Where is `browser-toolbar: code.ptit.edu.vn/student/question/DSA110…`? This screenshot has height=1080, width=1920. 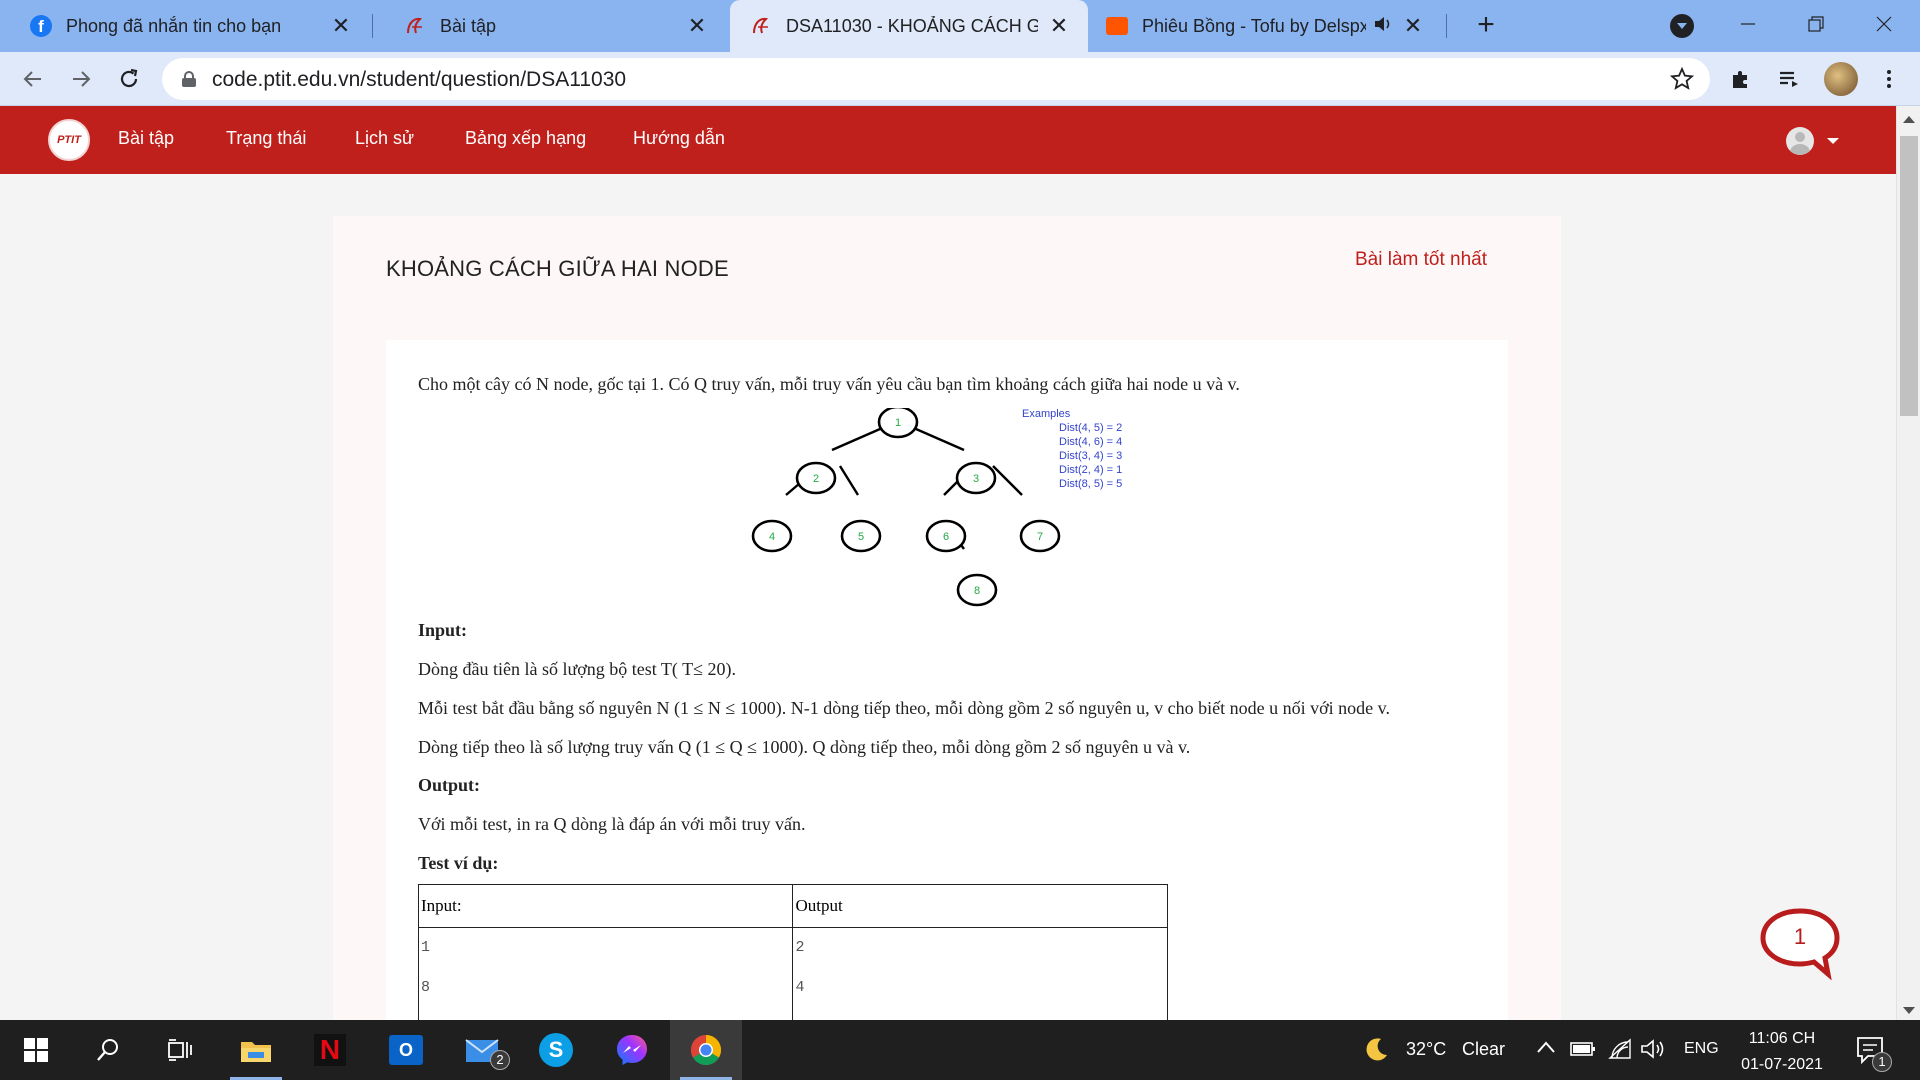
browser-toolbar: code.ptit.edu.vn/student/question/DSA110… is located at coordinates (960, 79).